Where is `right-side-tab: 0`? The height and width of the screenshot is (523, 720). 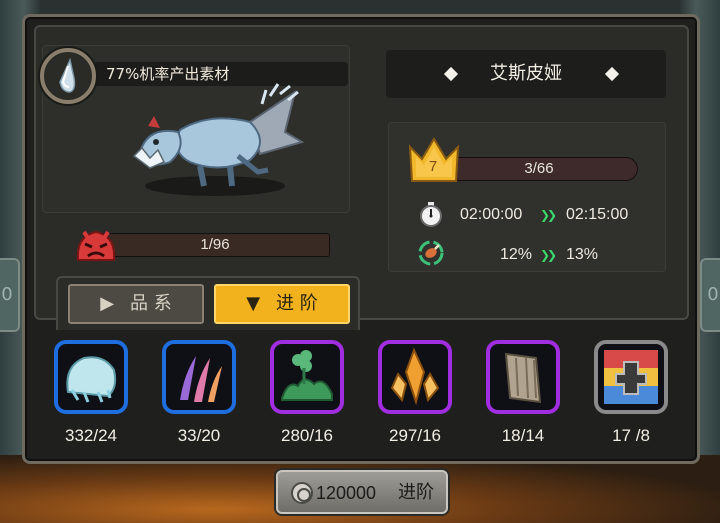 right-side-tab: 0 is located at coordinates (710, 295).